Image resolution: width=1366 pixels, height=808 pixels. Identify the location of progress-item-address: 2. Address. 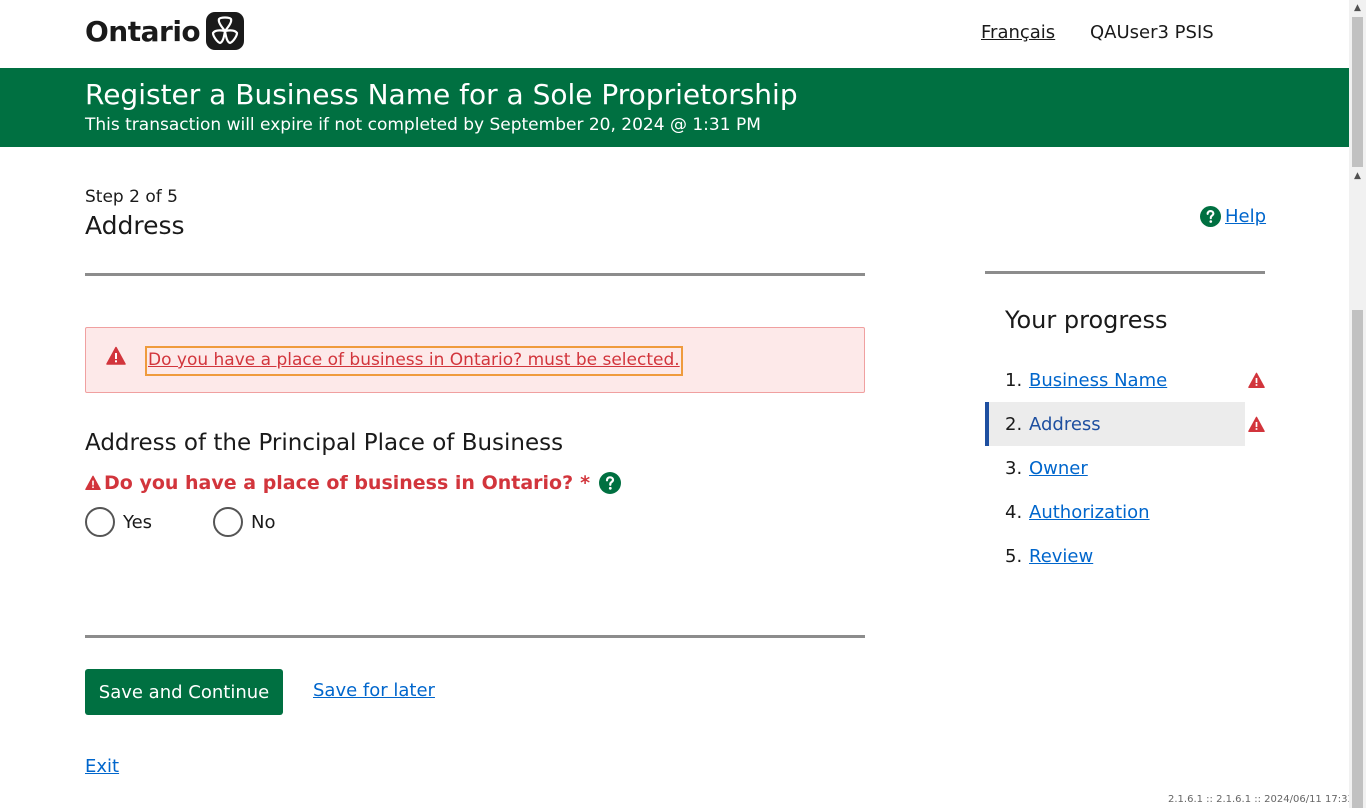
(1115, 424).